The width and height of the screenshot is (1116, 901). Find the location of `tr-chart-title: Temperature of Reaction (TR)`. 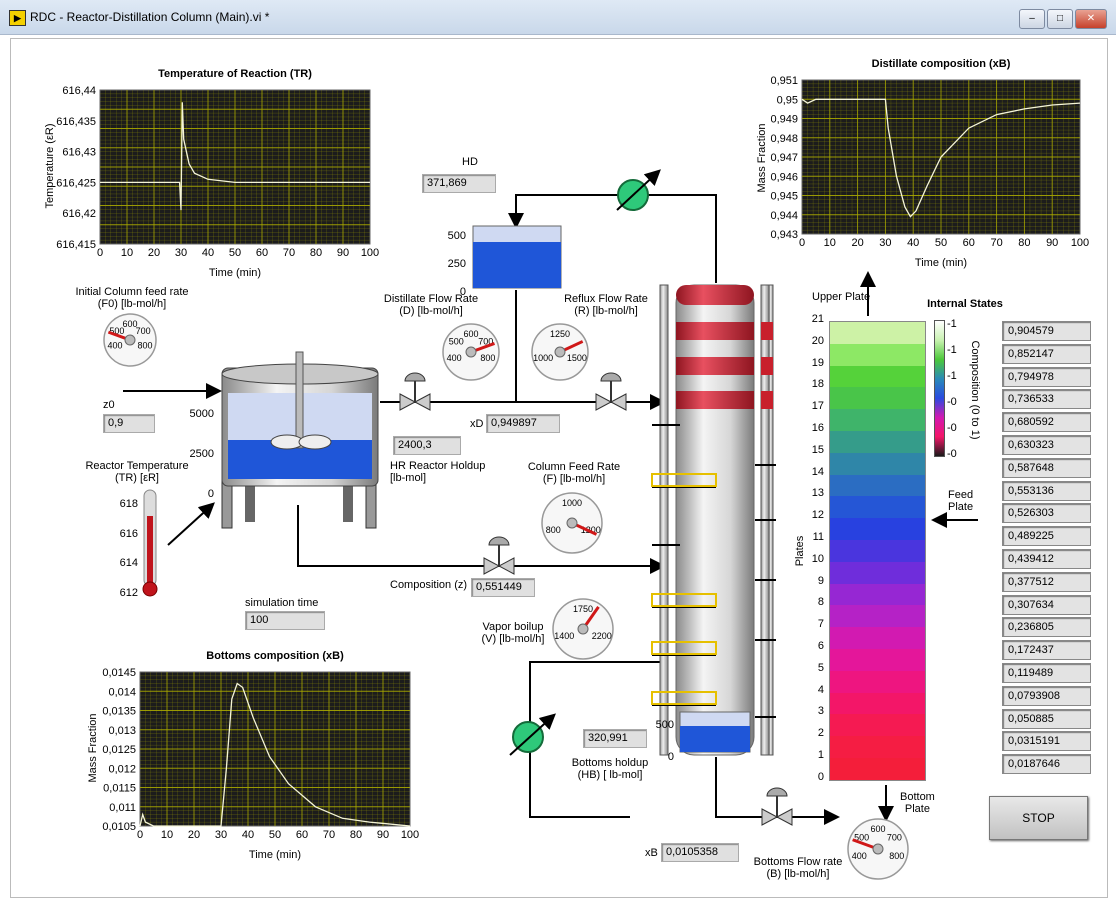

tr-chart-title: Temperature of Reaction (TR) is located at coordinates (235, 74).